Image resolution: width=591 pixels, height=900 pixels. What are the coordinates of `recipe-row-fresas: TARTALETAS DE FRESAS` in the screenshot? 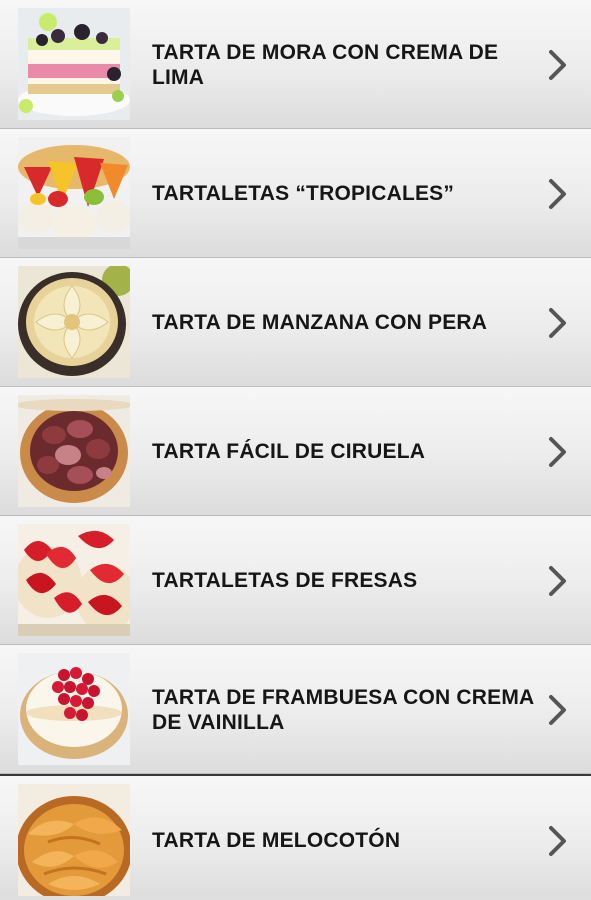 It's located at (295, 580).